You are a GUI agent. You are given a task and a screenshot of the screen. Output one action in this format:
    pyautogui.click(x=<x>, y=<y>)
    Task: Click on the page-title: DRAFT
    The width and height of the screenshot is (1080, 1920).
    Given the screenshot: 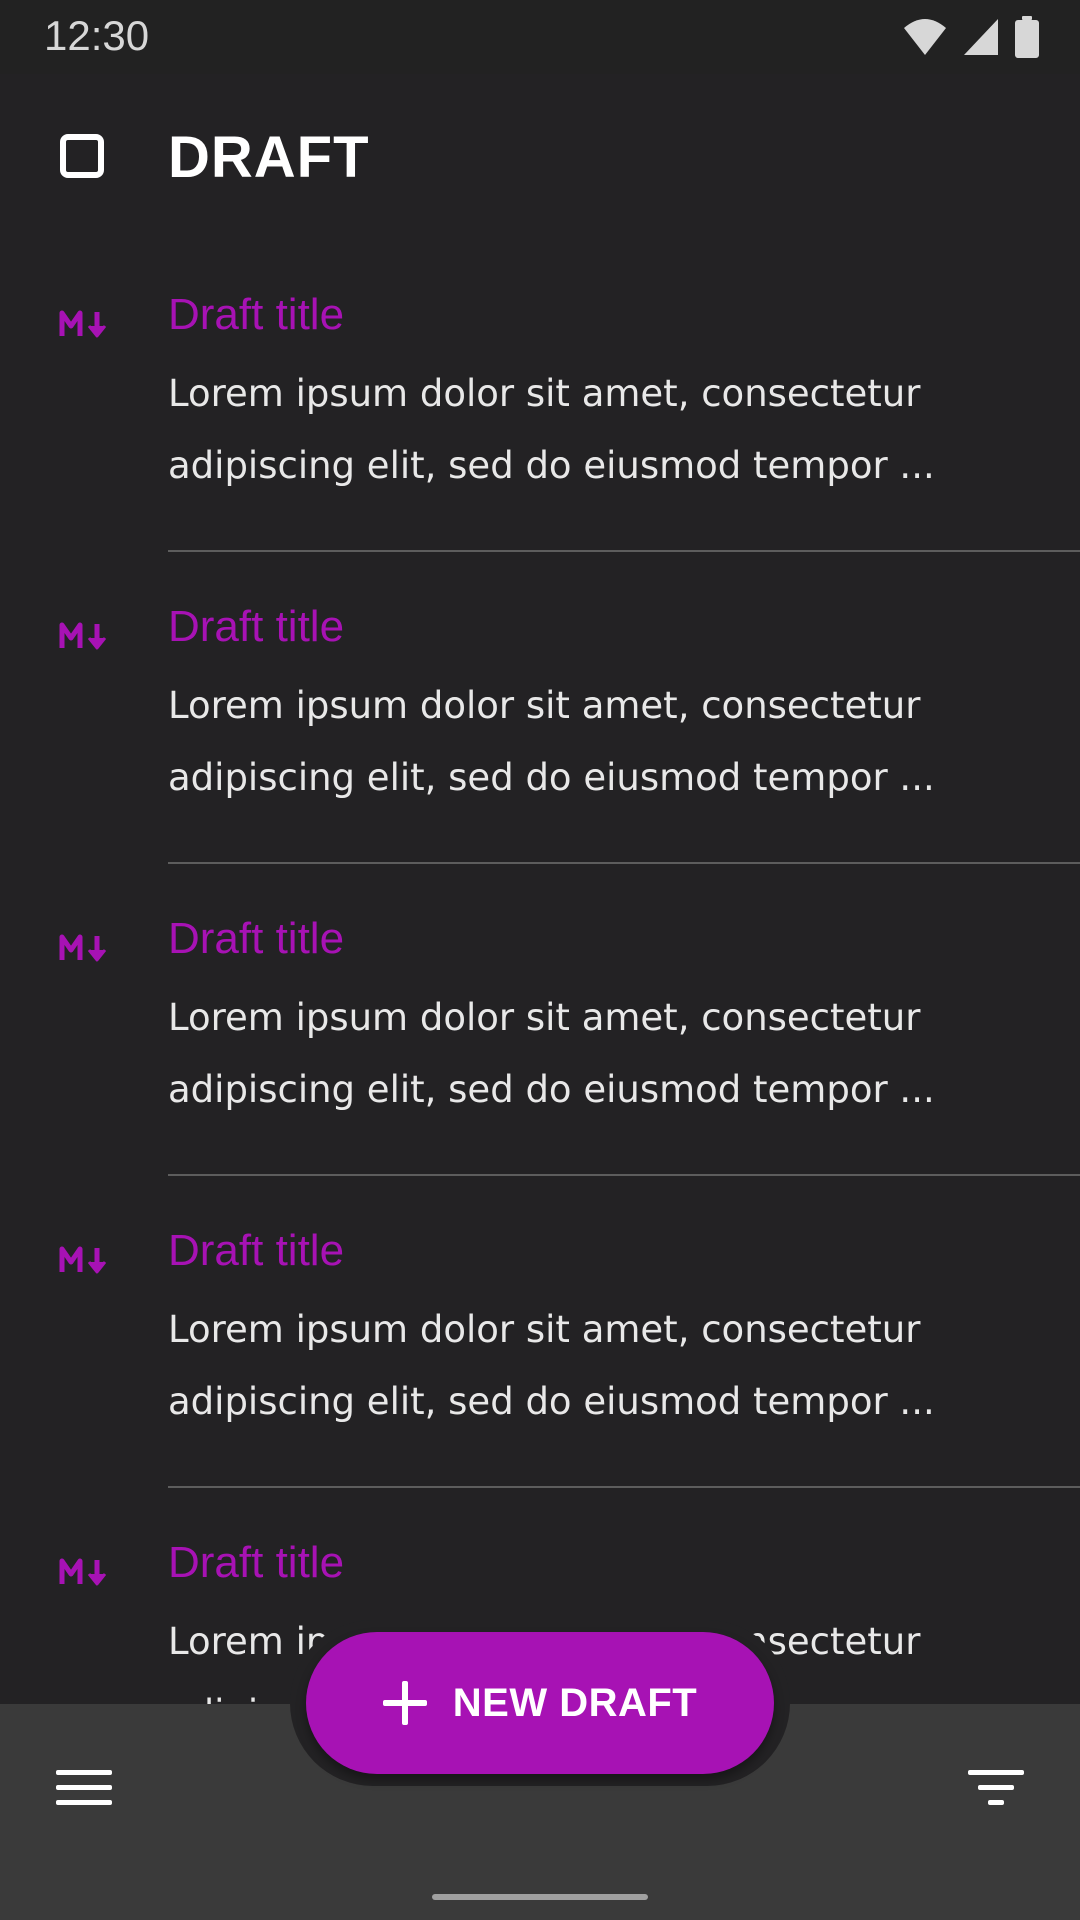 What is the action you would take?
    pyautogui.click(x=269, y=157)
    